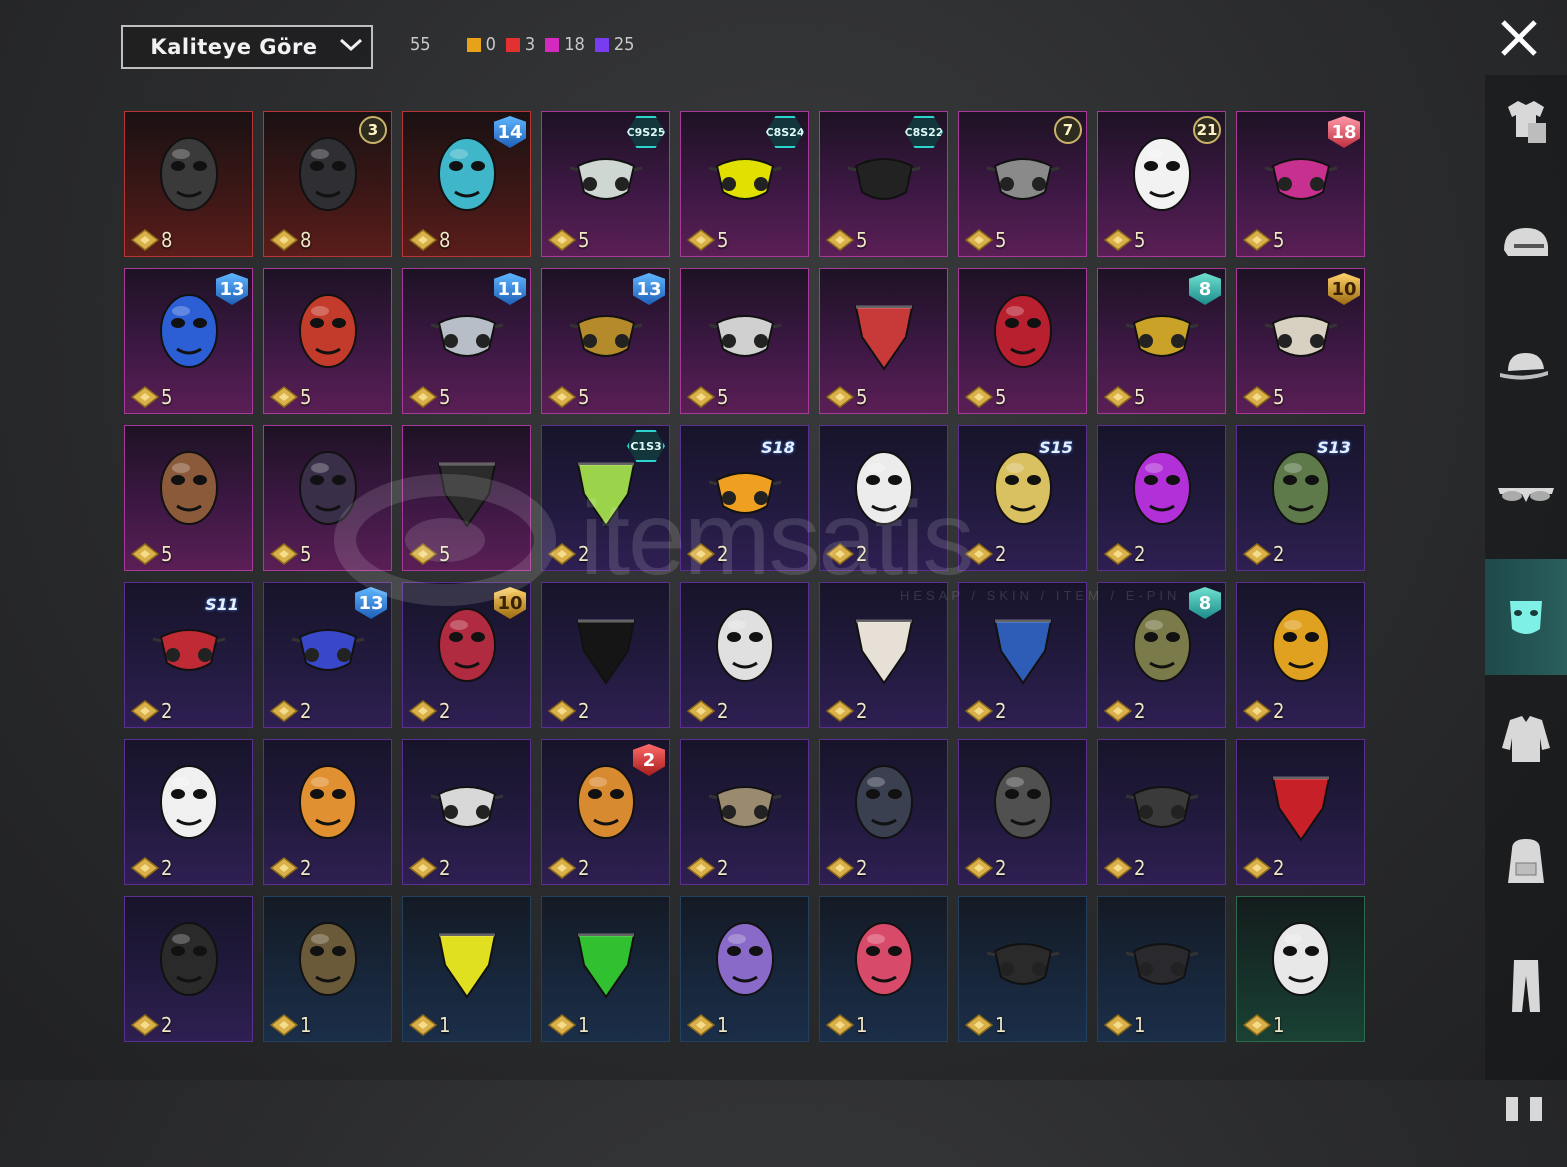 This screenshot has width=1567, height=1167. What do you see at coordinates (1161, 655) in the screenshot?
I see `inventory-item: 82` at bounding box center [1161, 655].